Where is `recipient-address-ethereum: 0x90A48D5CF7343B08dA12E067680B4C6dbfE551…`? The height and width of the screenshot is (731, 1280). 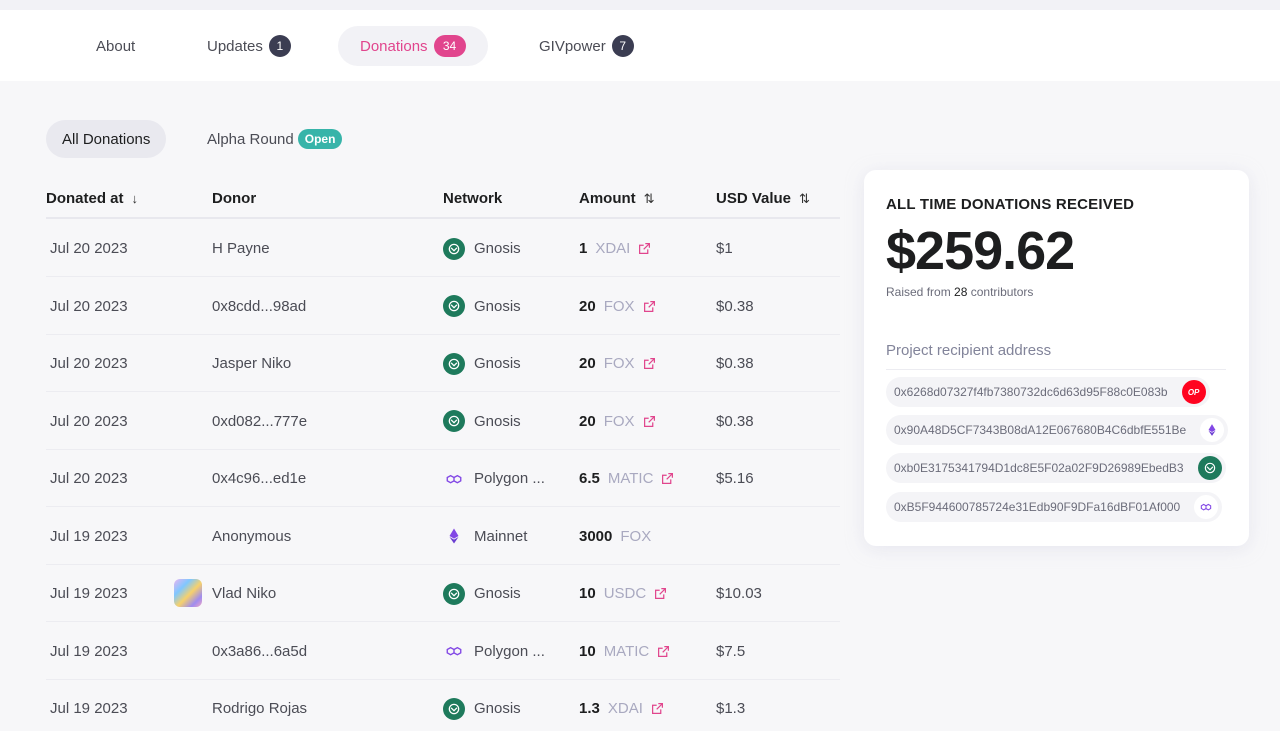 recipient-address-ethereum: 0x90A48D5CF7343B08dA12E067680B4C6dbfE551… is located at coordinates (1057, 430).